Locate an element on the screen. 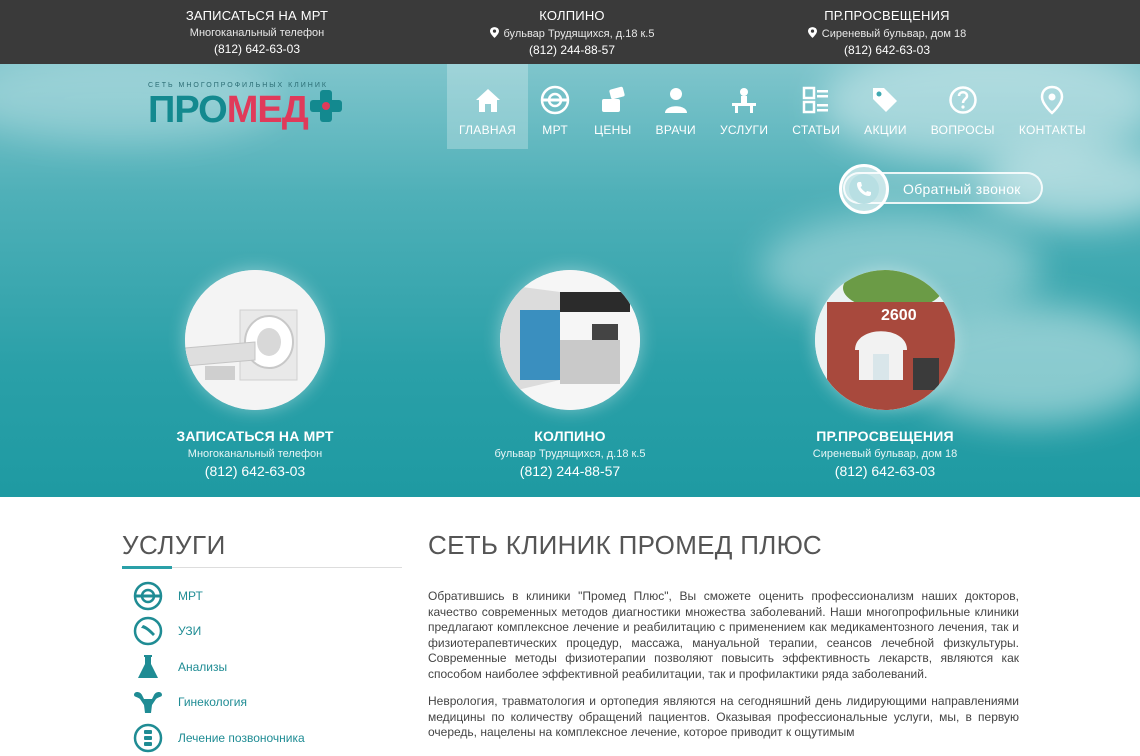 The height and width of the screenshot is (756, 1140). nav-questions: ВОПРОСЫ is located at coordinates (963, 106).